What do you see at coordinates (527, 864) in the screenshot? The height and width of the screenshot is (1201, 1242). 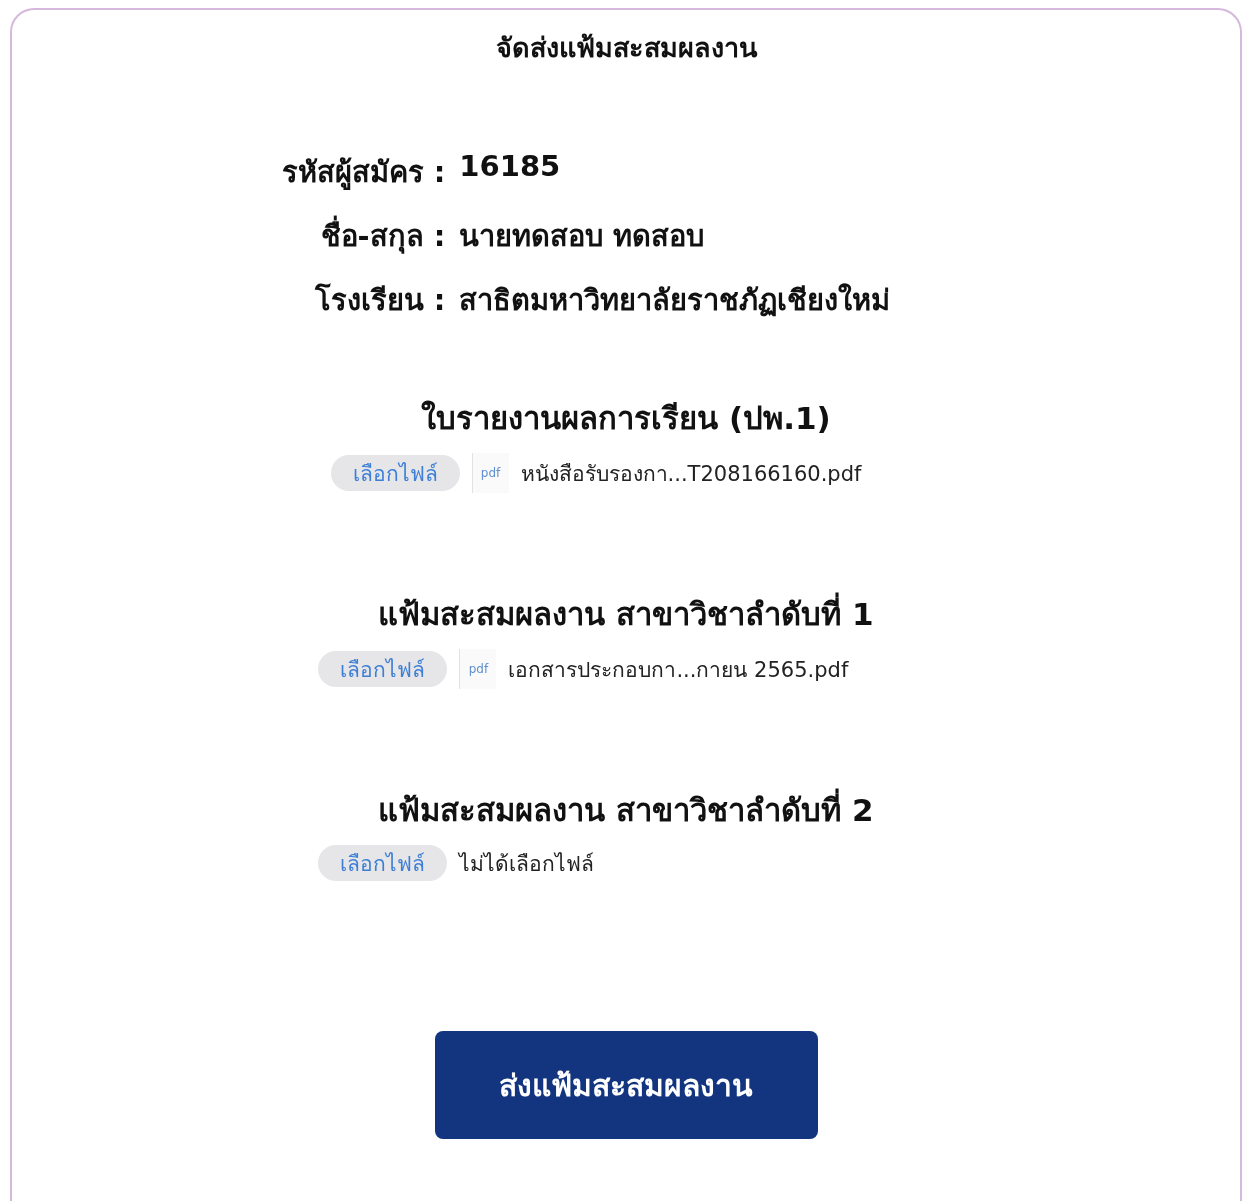 I see `no-file-text: ไม่ได้เลือกไฟล์` at bounding box center [527, 864].